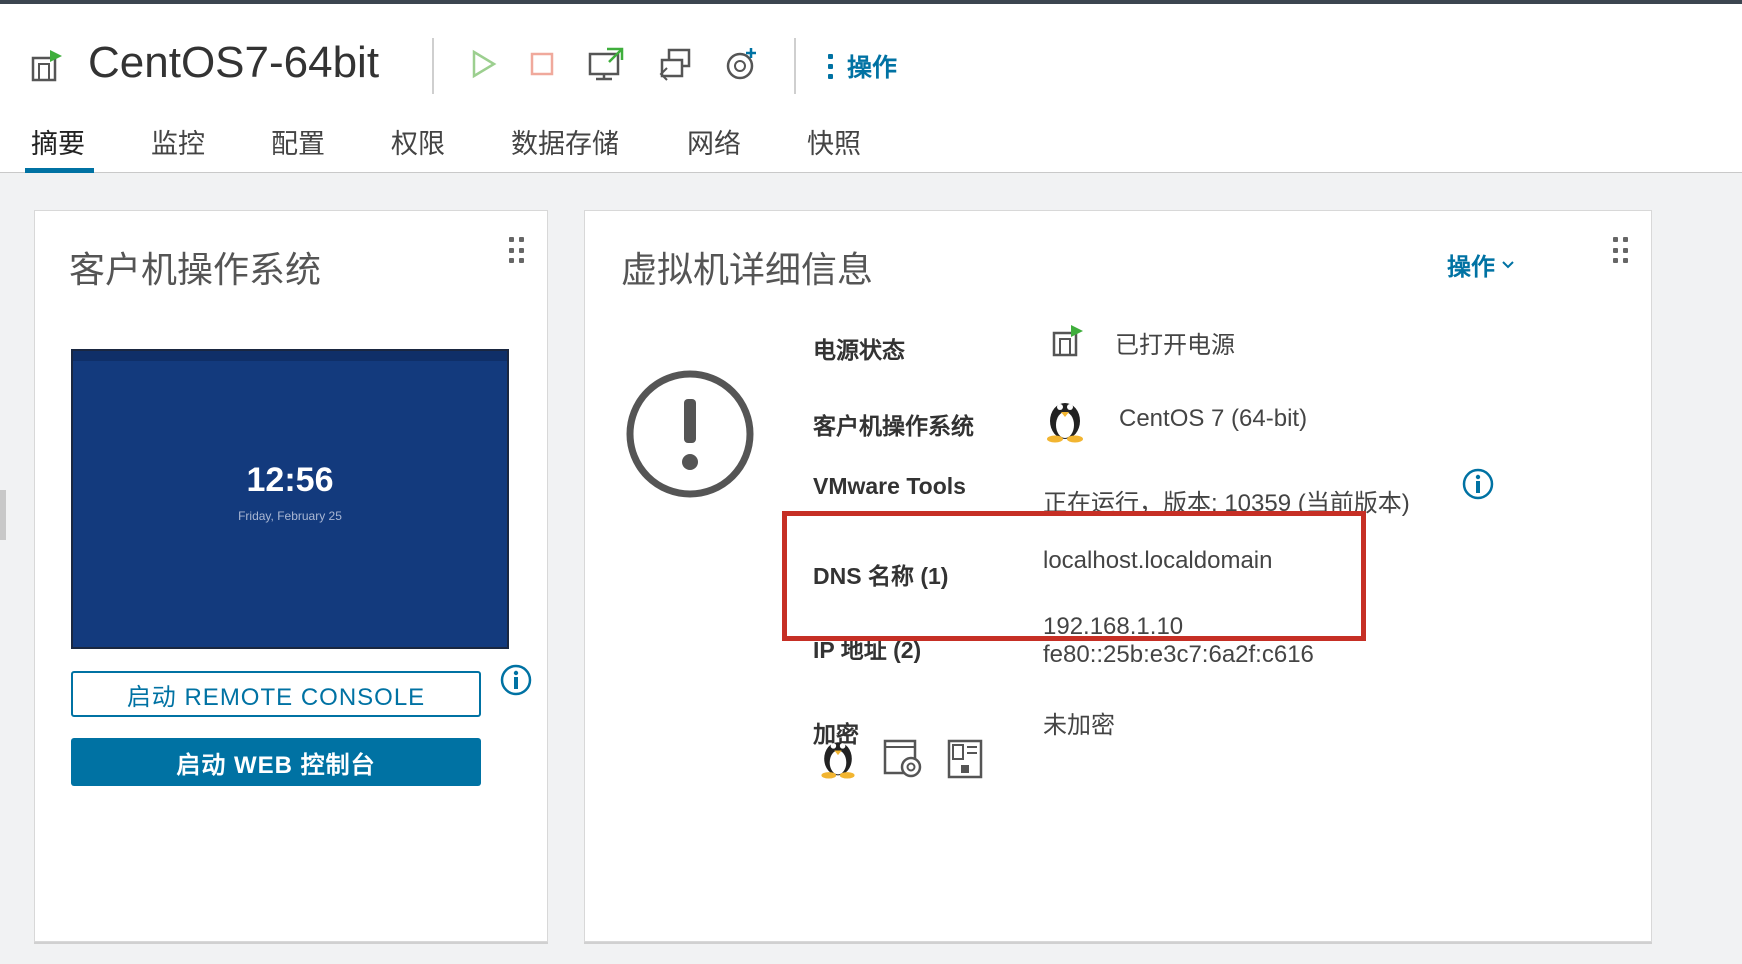  I want to click on power-off-button, so click(542, 64).